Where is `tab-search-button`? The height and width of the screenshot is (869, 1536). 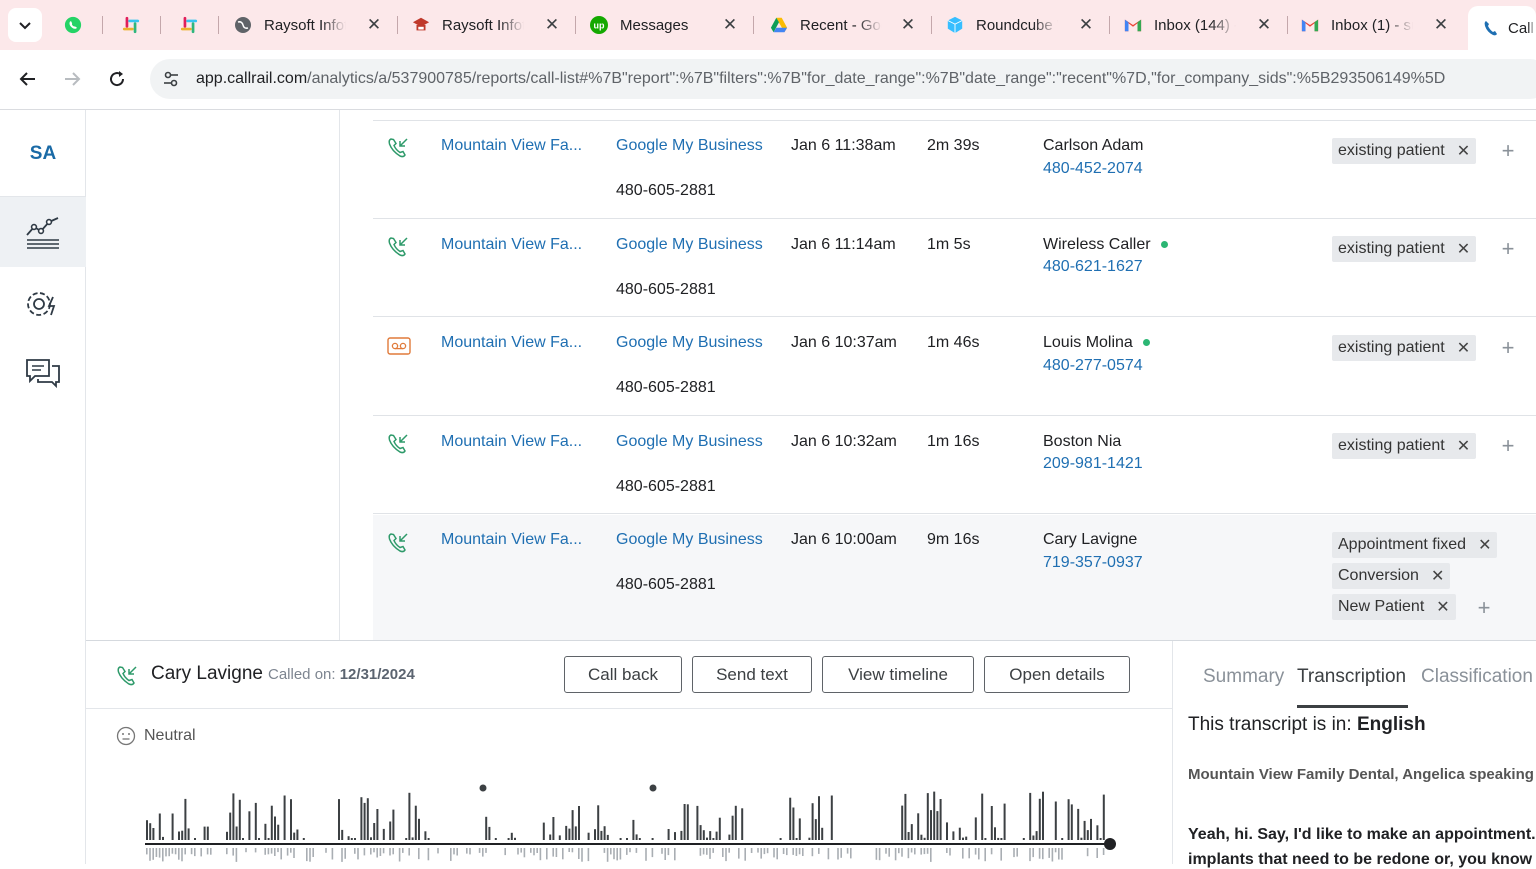
tab-search-button is located at coordinates (25, 25).